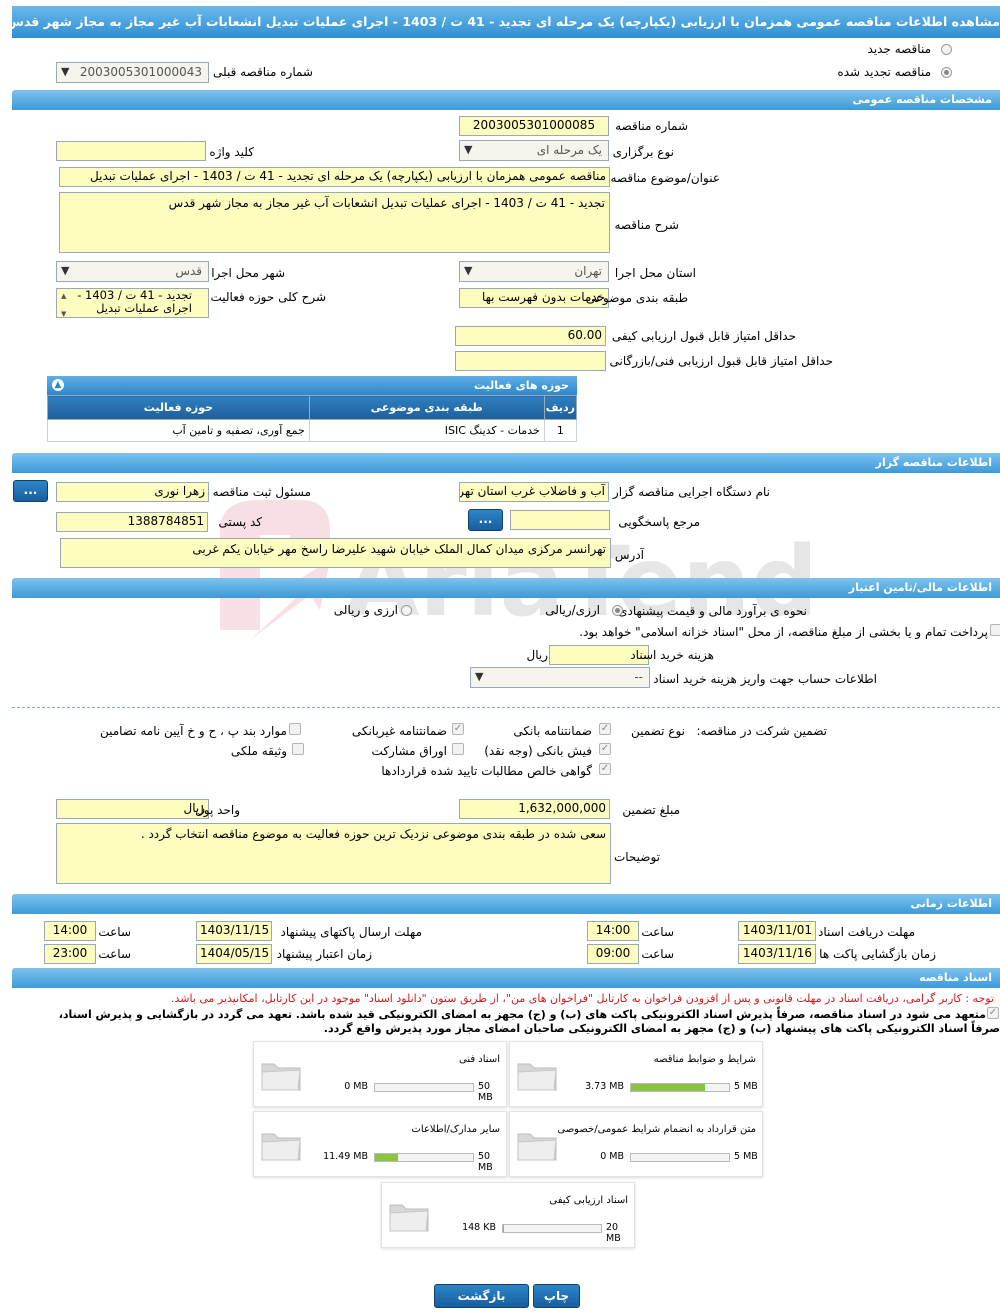 This screenshot has width=1000, height=1314. What do you see at coordinates (534, 126) in the screenshot?
I see `tender-number-field: 2003005301000085` at bounding box center [534, 126].